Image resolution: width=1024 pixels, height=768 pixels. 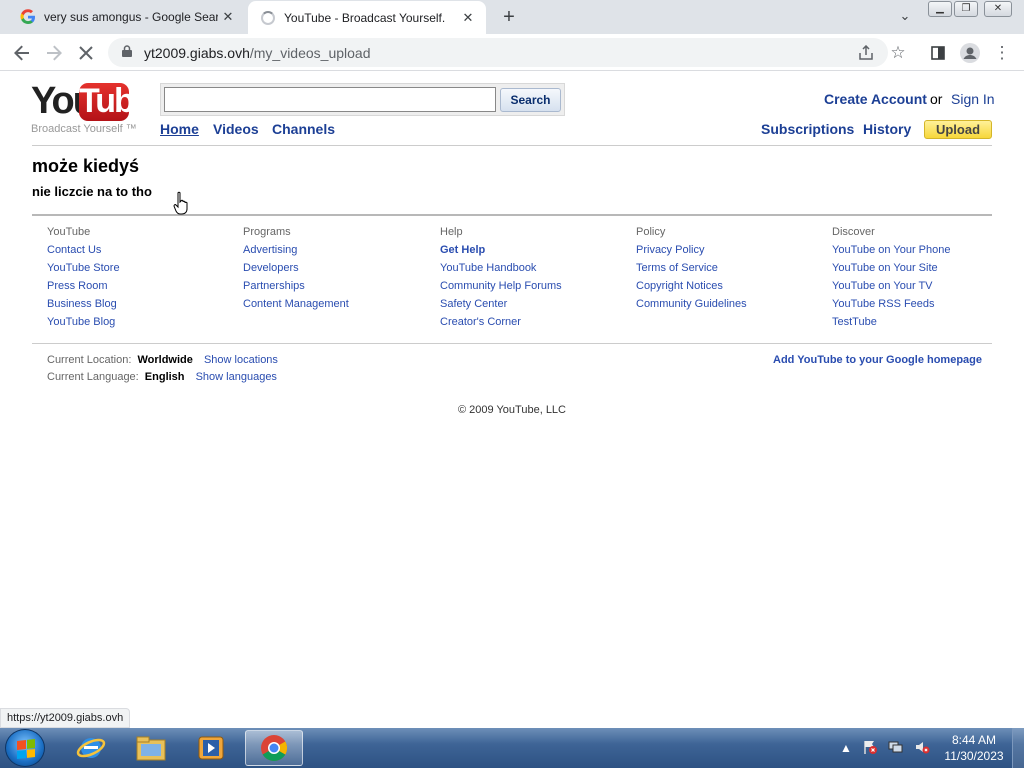 What do you see at coordinates (25, 748) in the screenshot?
I see `start-button` at bounding box center [25, 748].